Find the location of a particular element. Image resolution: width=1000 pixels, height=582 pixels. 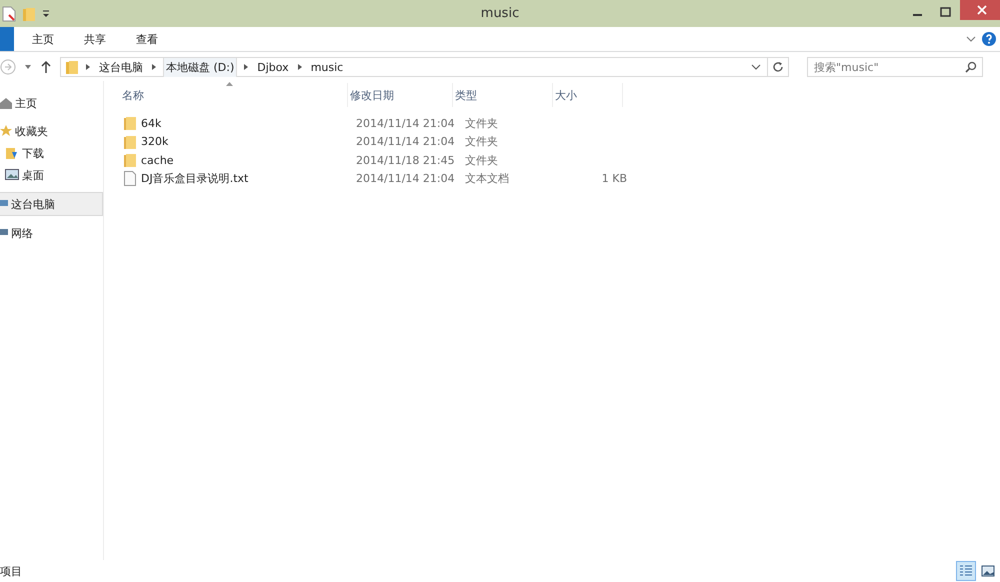

view-button is located at coordinates (966, 571).